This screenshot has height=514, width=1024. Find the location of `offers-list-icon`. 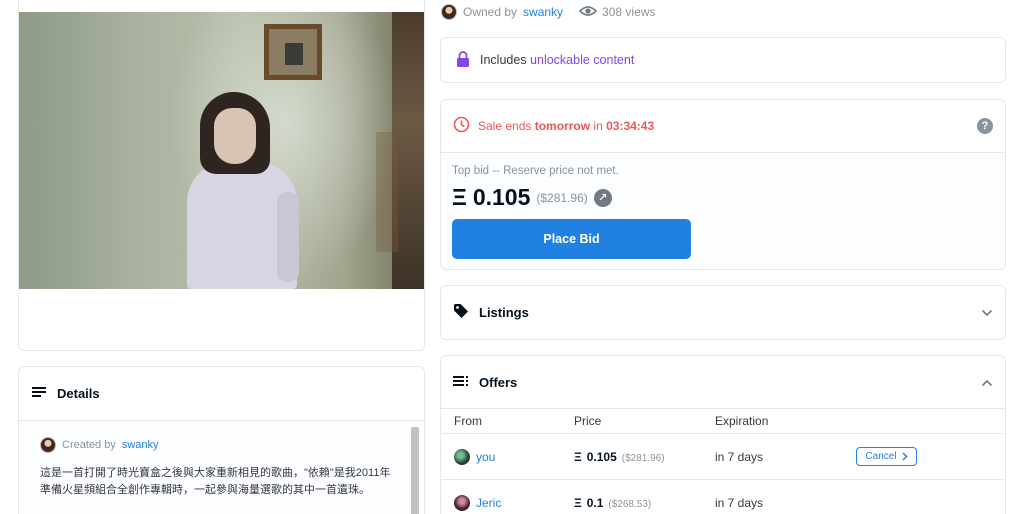

offers-list-icon is located at coordinates (461, 382).